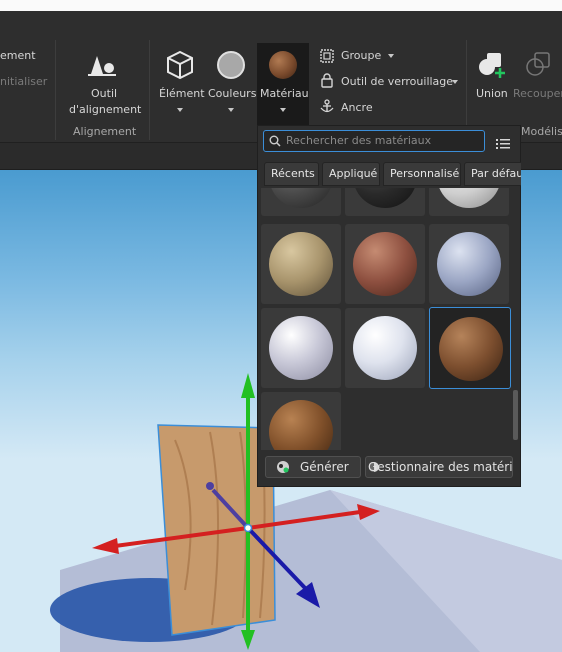 This screenshot has height=652, width=562. I want to click on tab-recents: Récents, so click(291, 174).